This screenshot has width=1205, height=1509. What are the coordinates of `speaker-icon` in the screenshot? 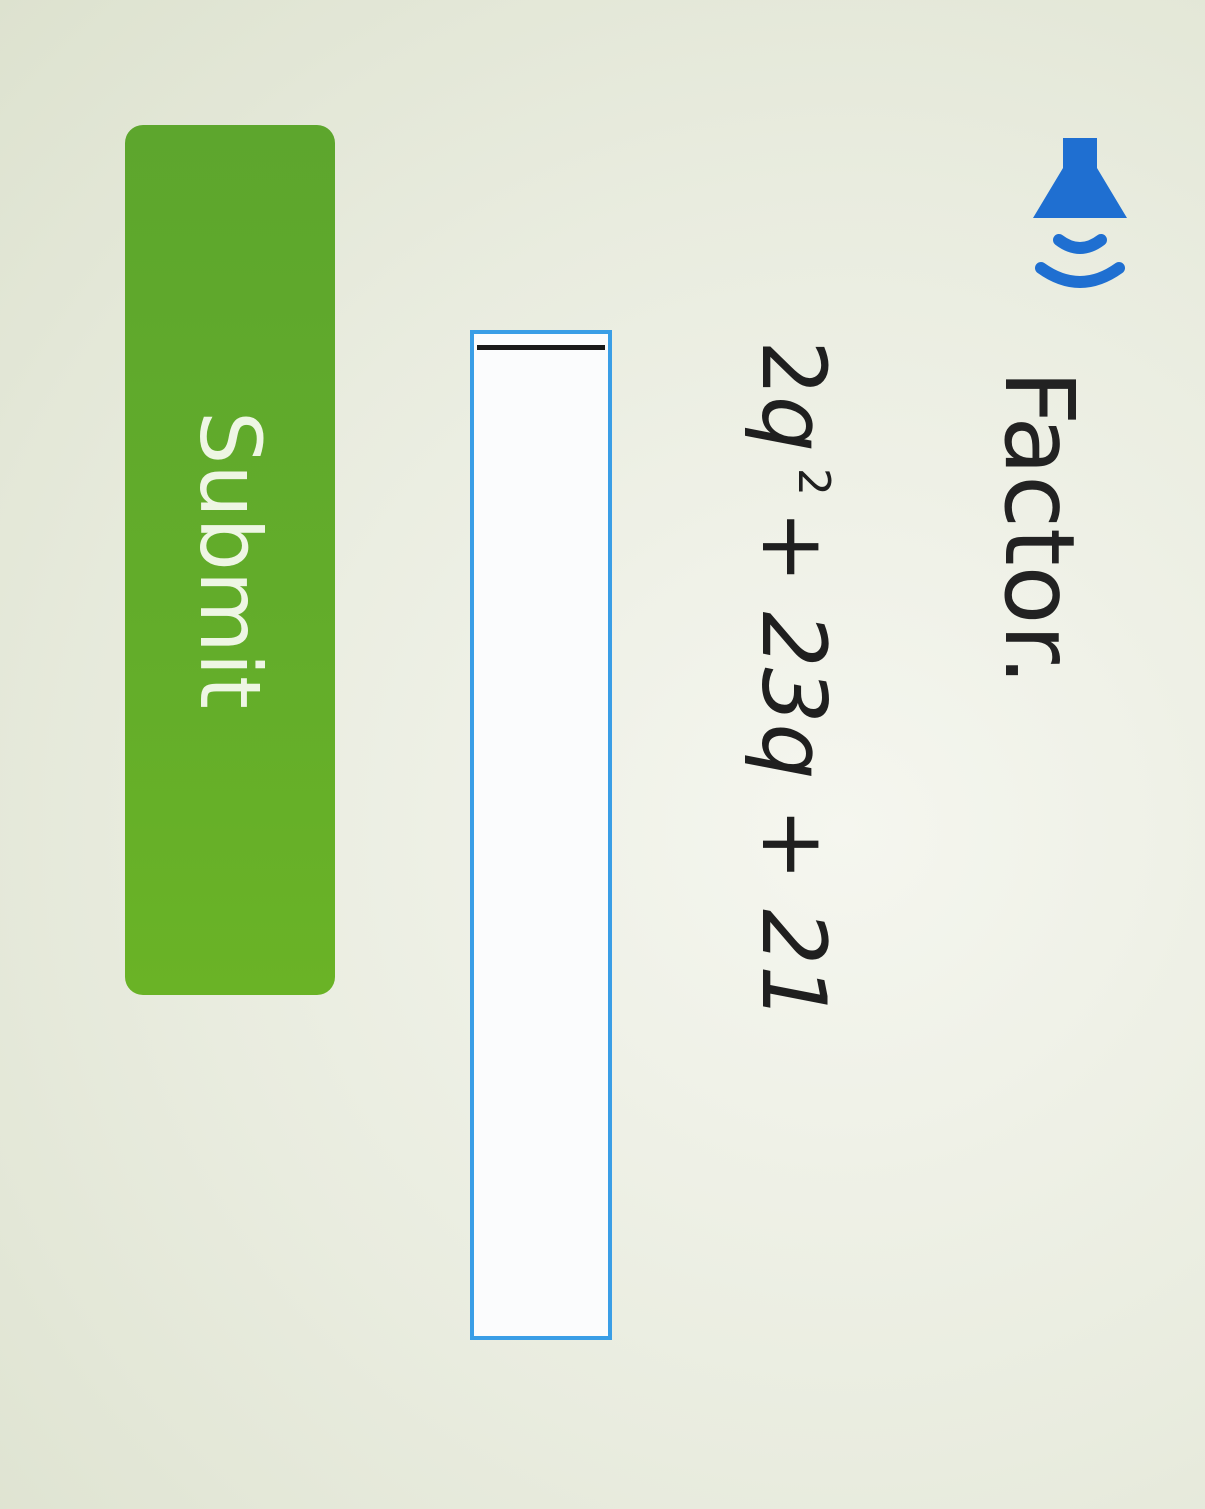 It's located at (1080, 223).